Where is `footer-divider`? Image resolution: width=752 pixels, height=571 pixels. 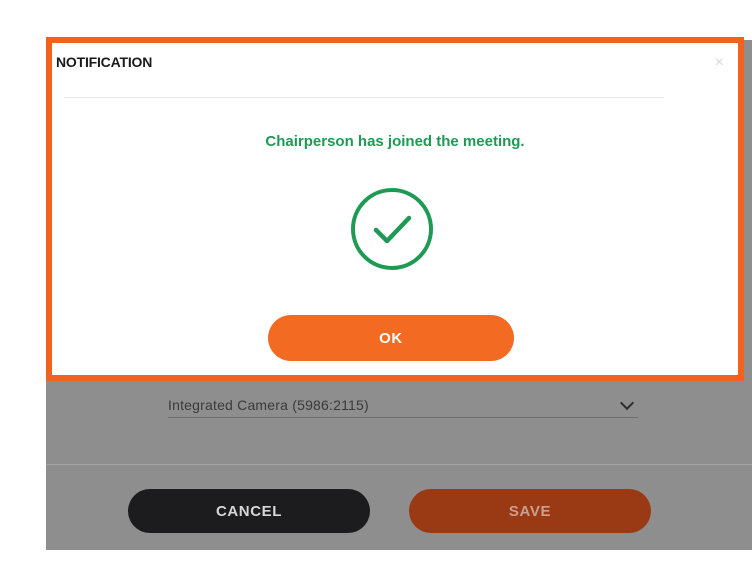 footer-divider is located at coordinates (399, 464).